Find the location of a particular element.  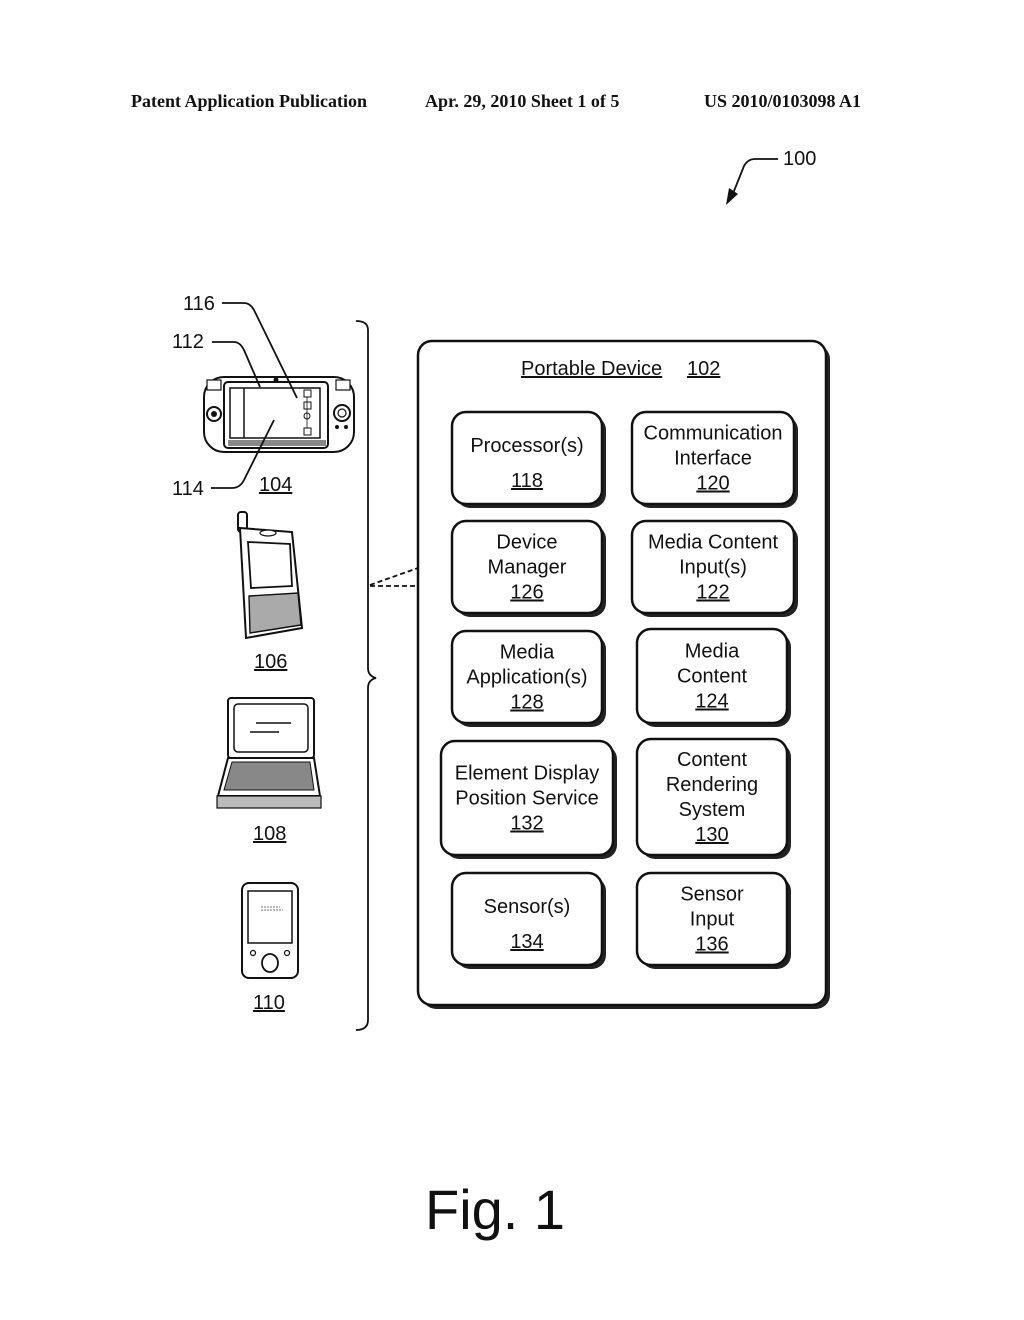

device-ref-104: 104 is located at coordinates (275, 485).